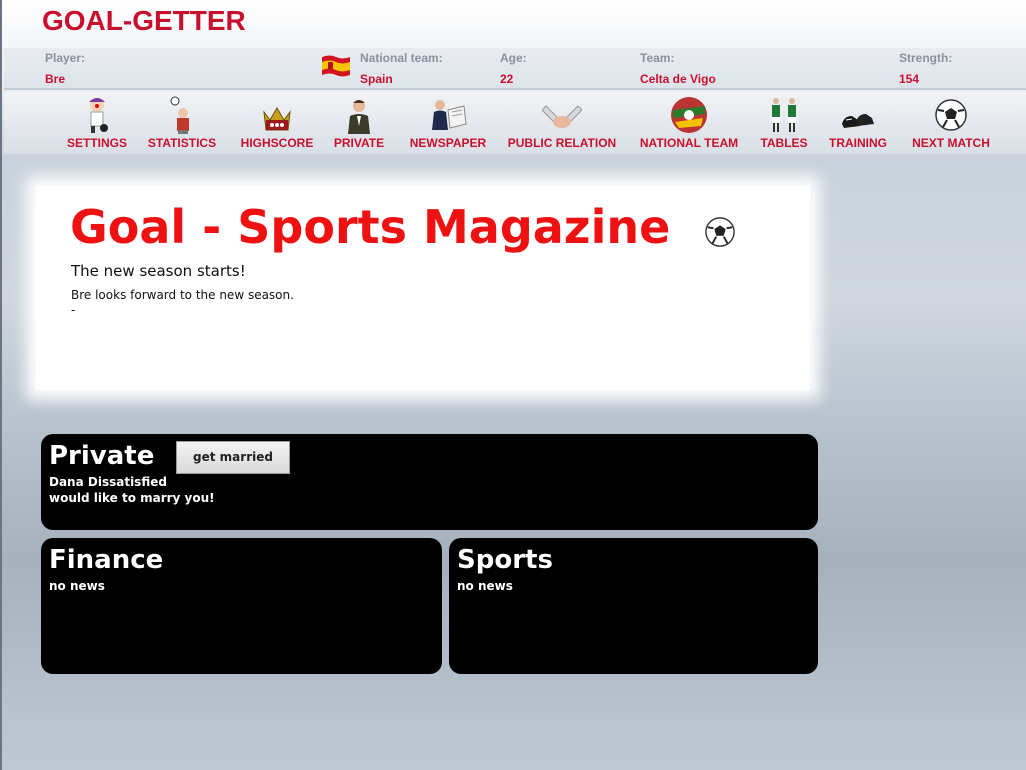  I want to click on nav-national-team-label: NATIONAL TEAM, so click(689, 143).